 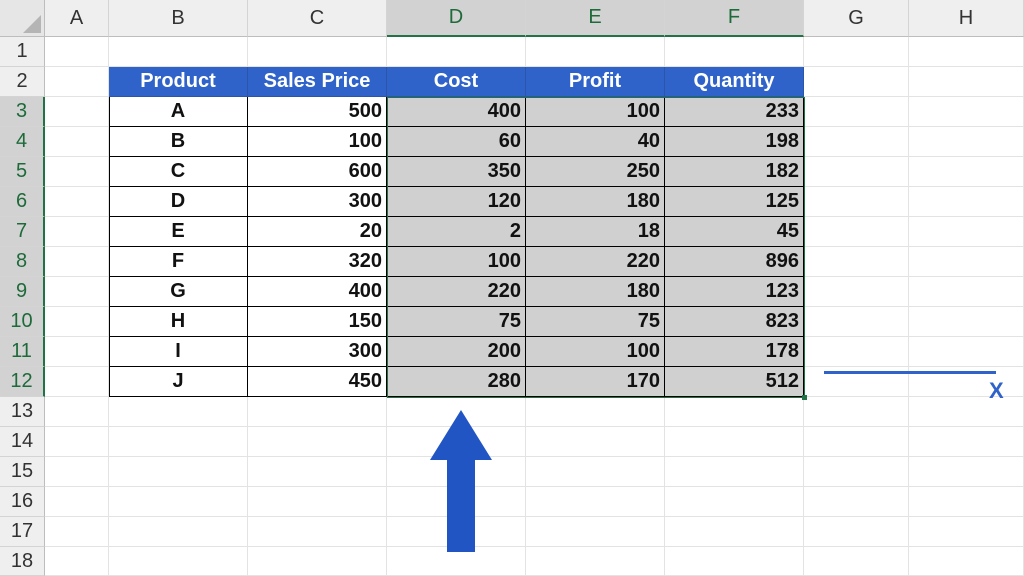 What do you see at coordinates (22, 442) in the screenshot?
I see `row-header-14: 14` at bounding box center [22, 442].